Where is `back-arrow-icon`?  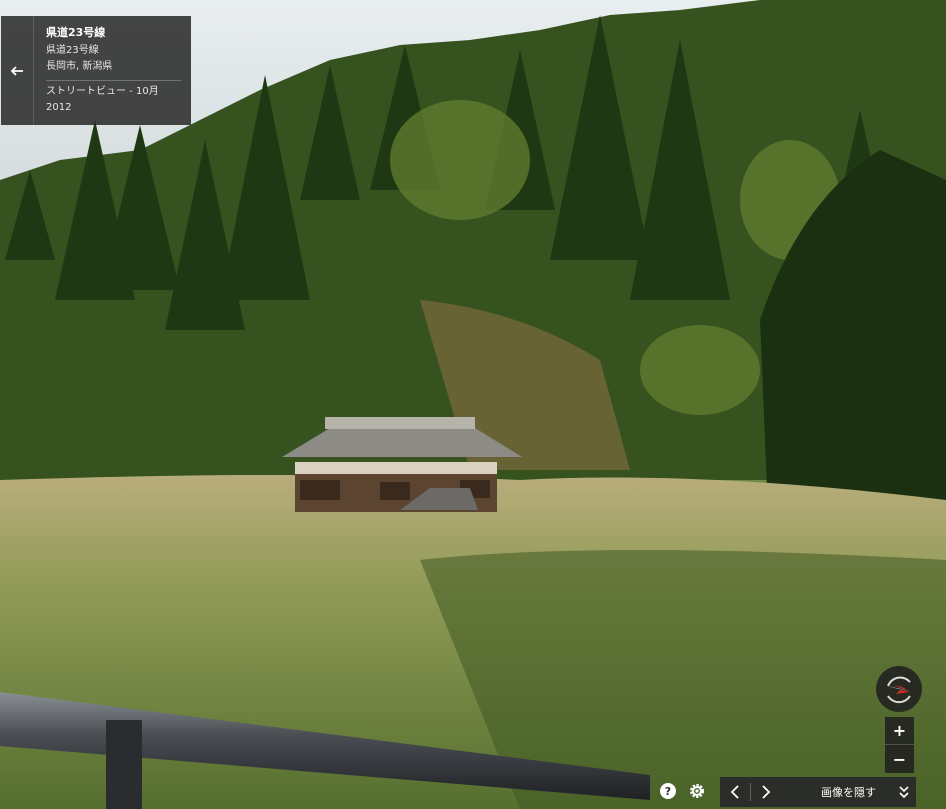 back-arrow-icon is located at coordinates (16, 70).